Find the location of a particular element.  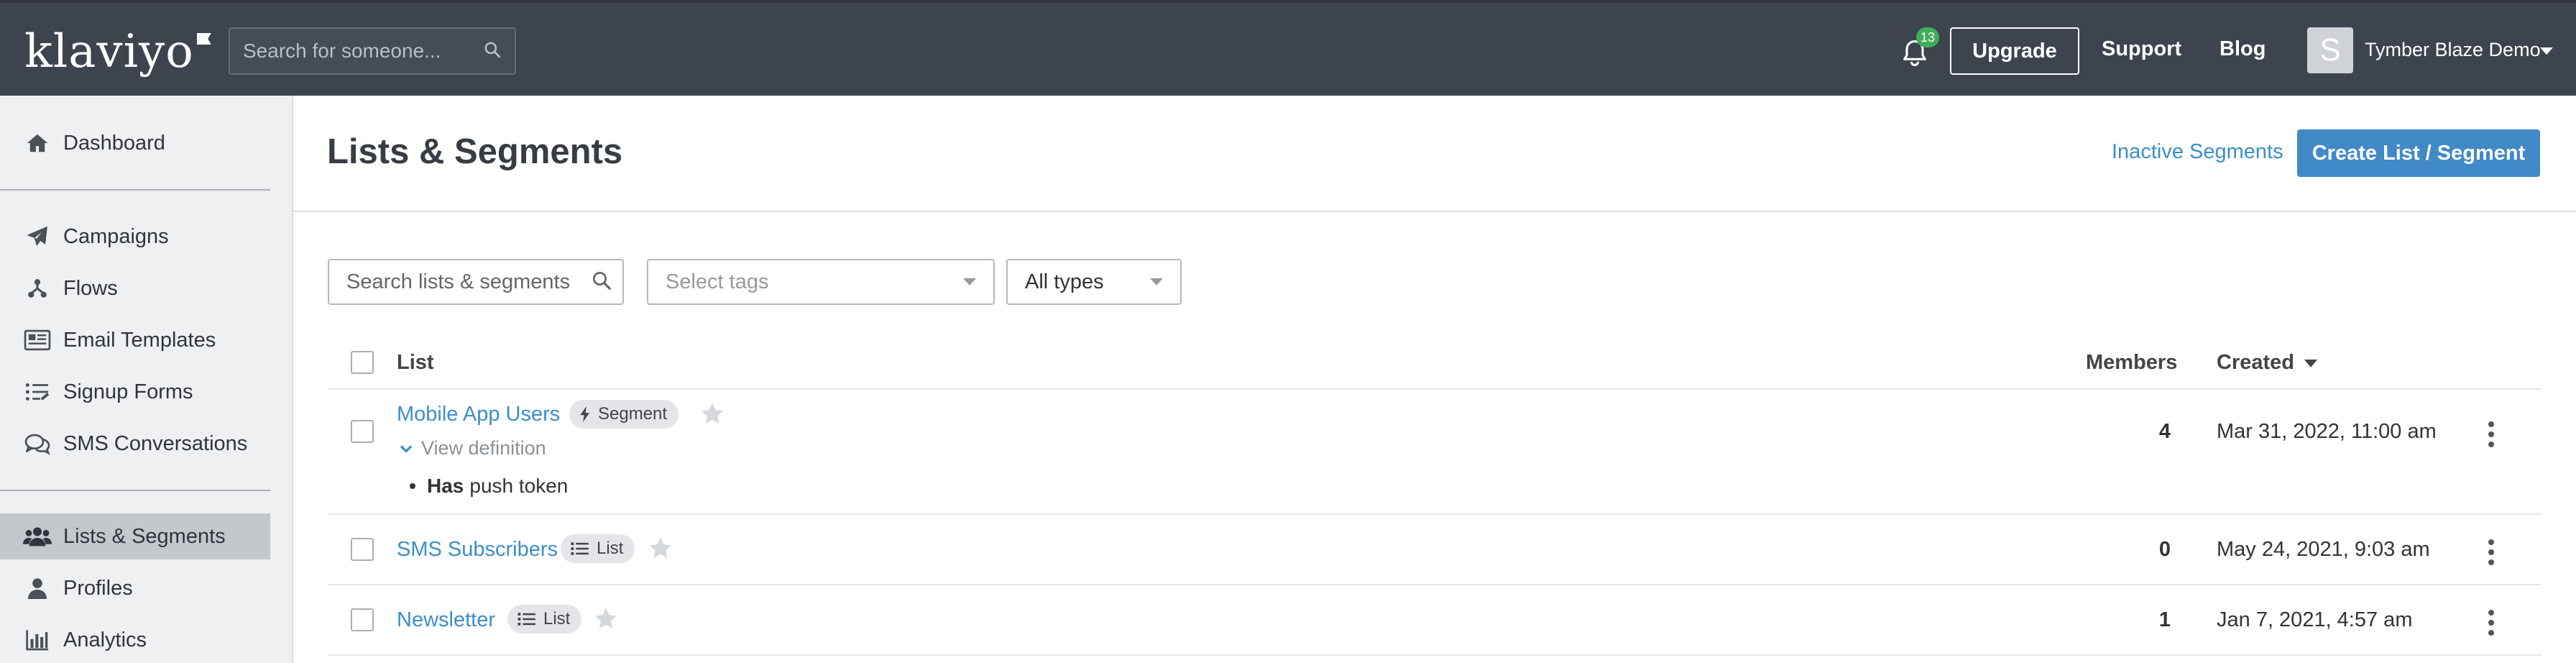

view-definition-toggle: View definition is located at coordinates (473, 448).